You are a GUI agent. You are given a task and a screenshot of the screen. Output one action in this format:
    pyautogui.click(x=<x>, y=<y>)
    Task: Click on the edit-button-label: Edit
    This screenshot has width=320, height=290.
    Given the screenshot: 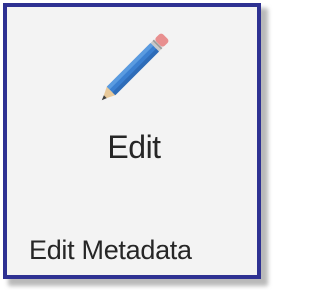 What is the action you would take?
    pyautogui.click(x=134, y=147)
    